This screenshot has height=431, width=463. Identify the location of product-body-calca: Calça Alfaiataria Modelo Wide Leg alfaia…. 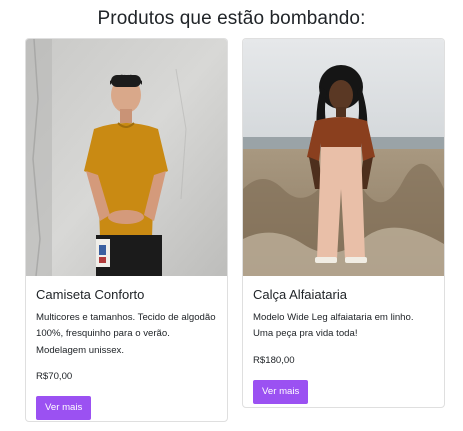
(344, 345).